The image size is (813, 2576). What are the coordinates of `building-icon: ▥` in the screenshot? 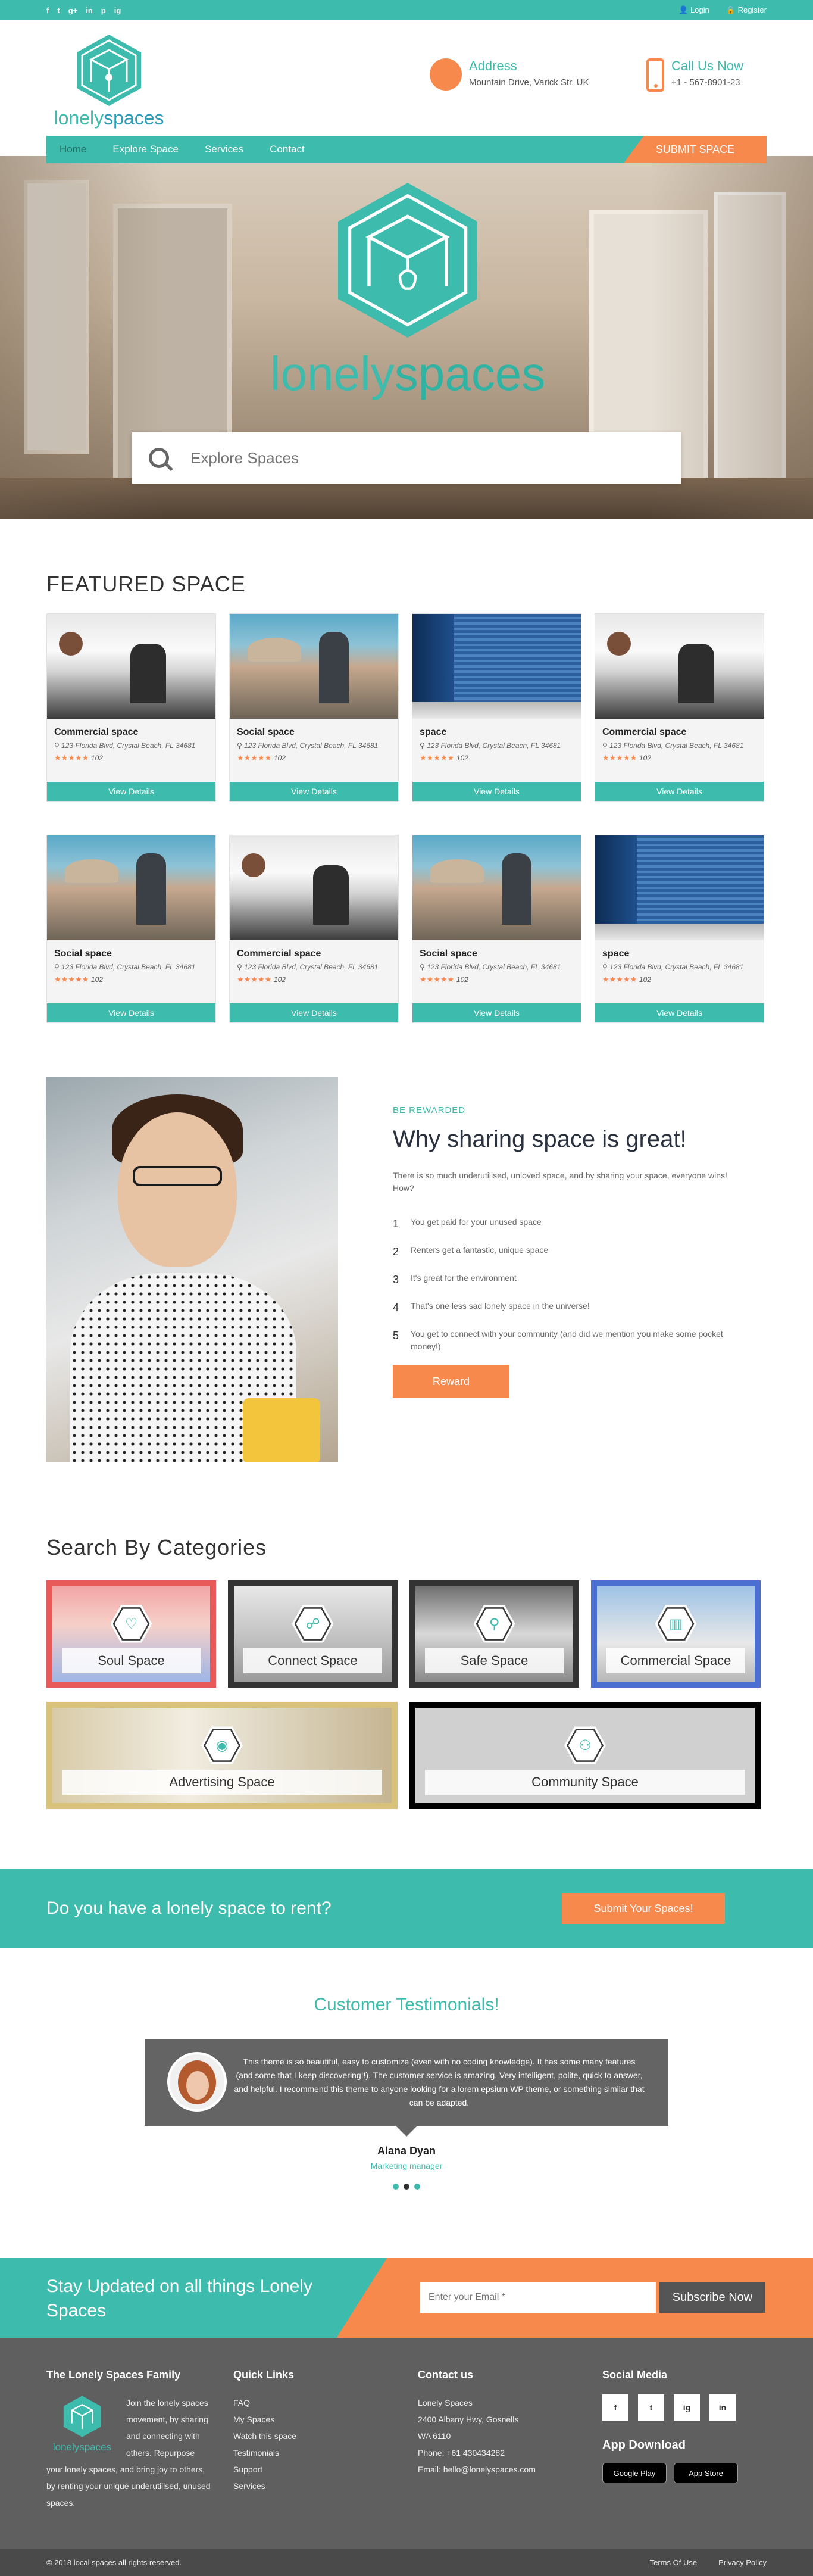 It's located at (676, 1624).